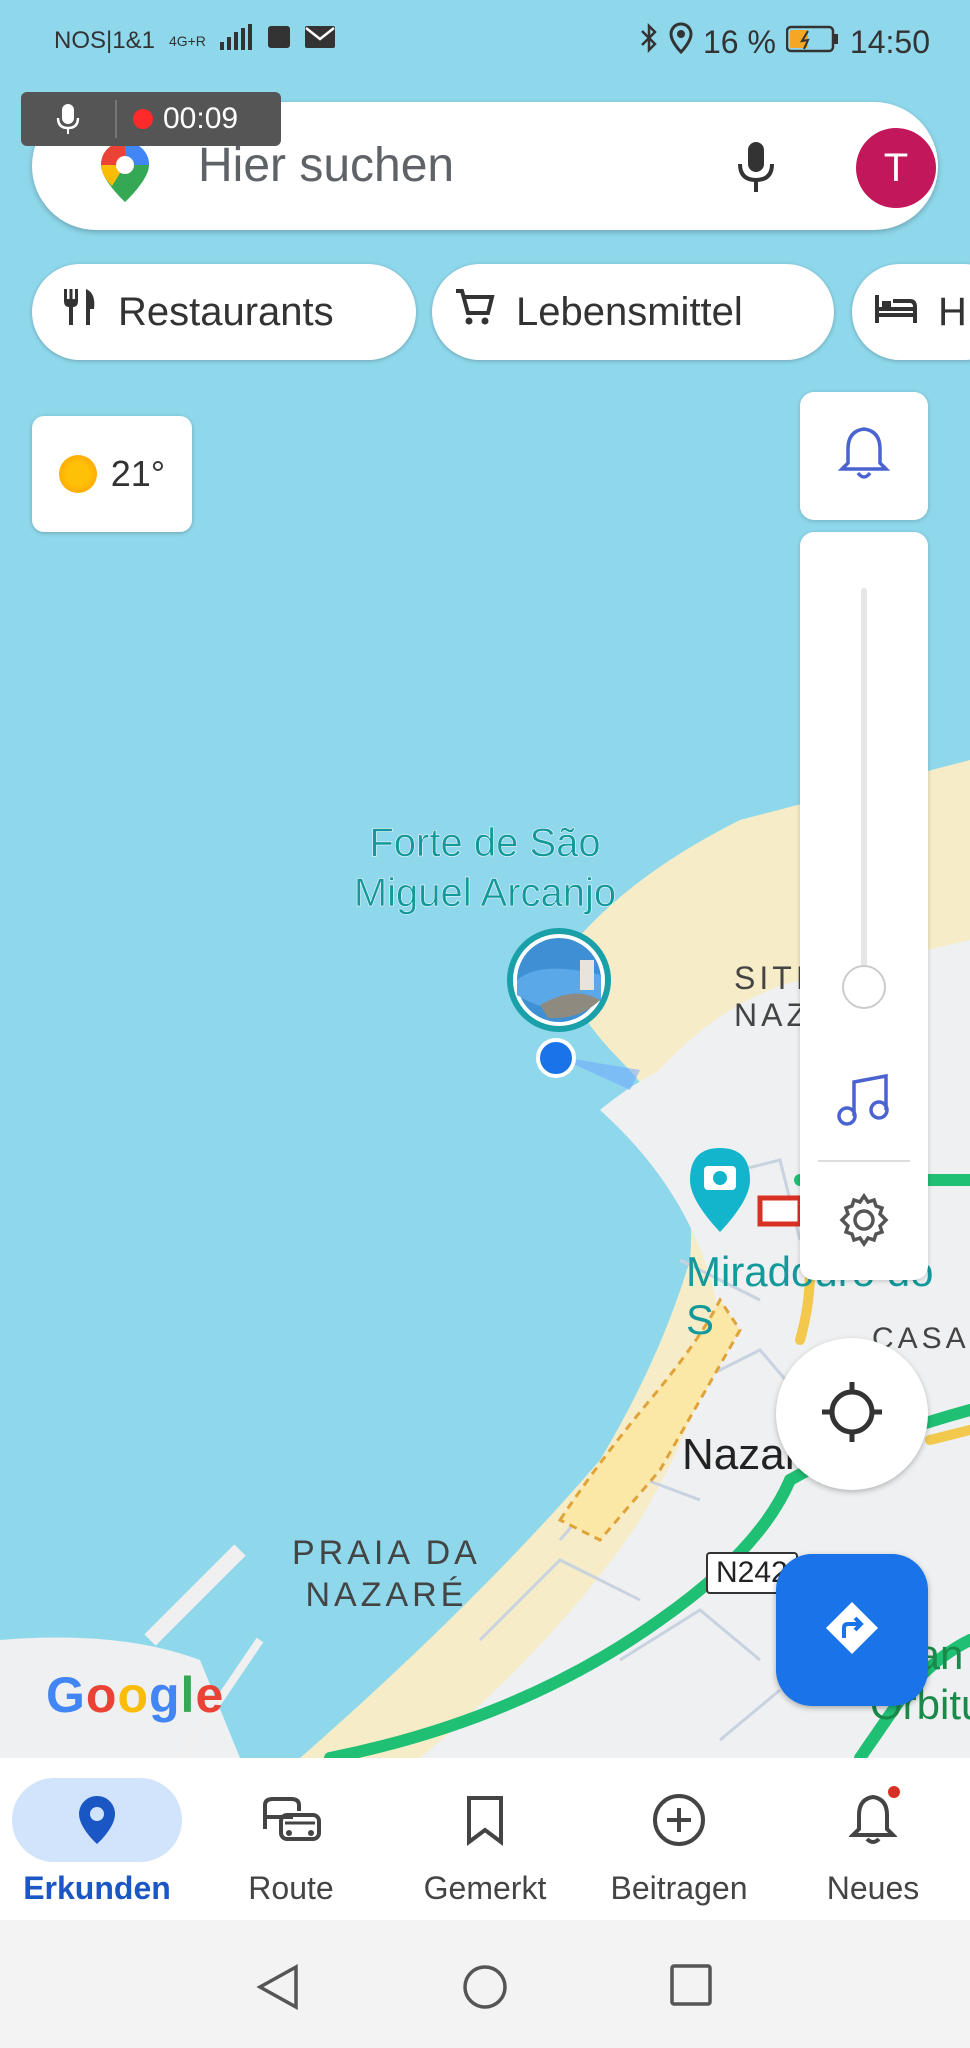  Describe the element at coordinates (691, 1987) in the screenshot. I see `recents-icon` at that location.